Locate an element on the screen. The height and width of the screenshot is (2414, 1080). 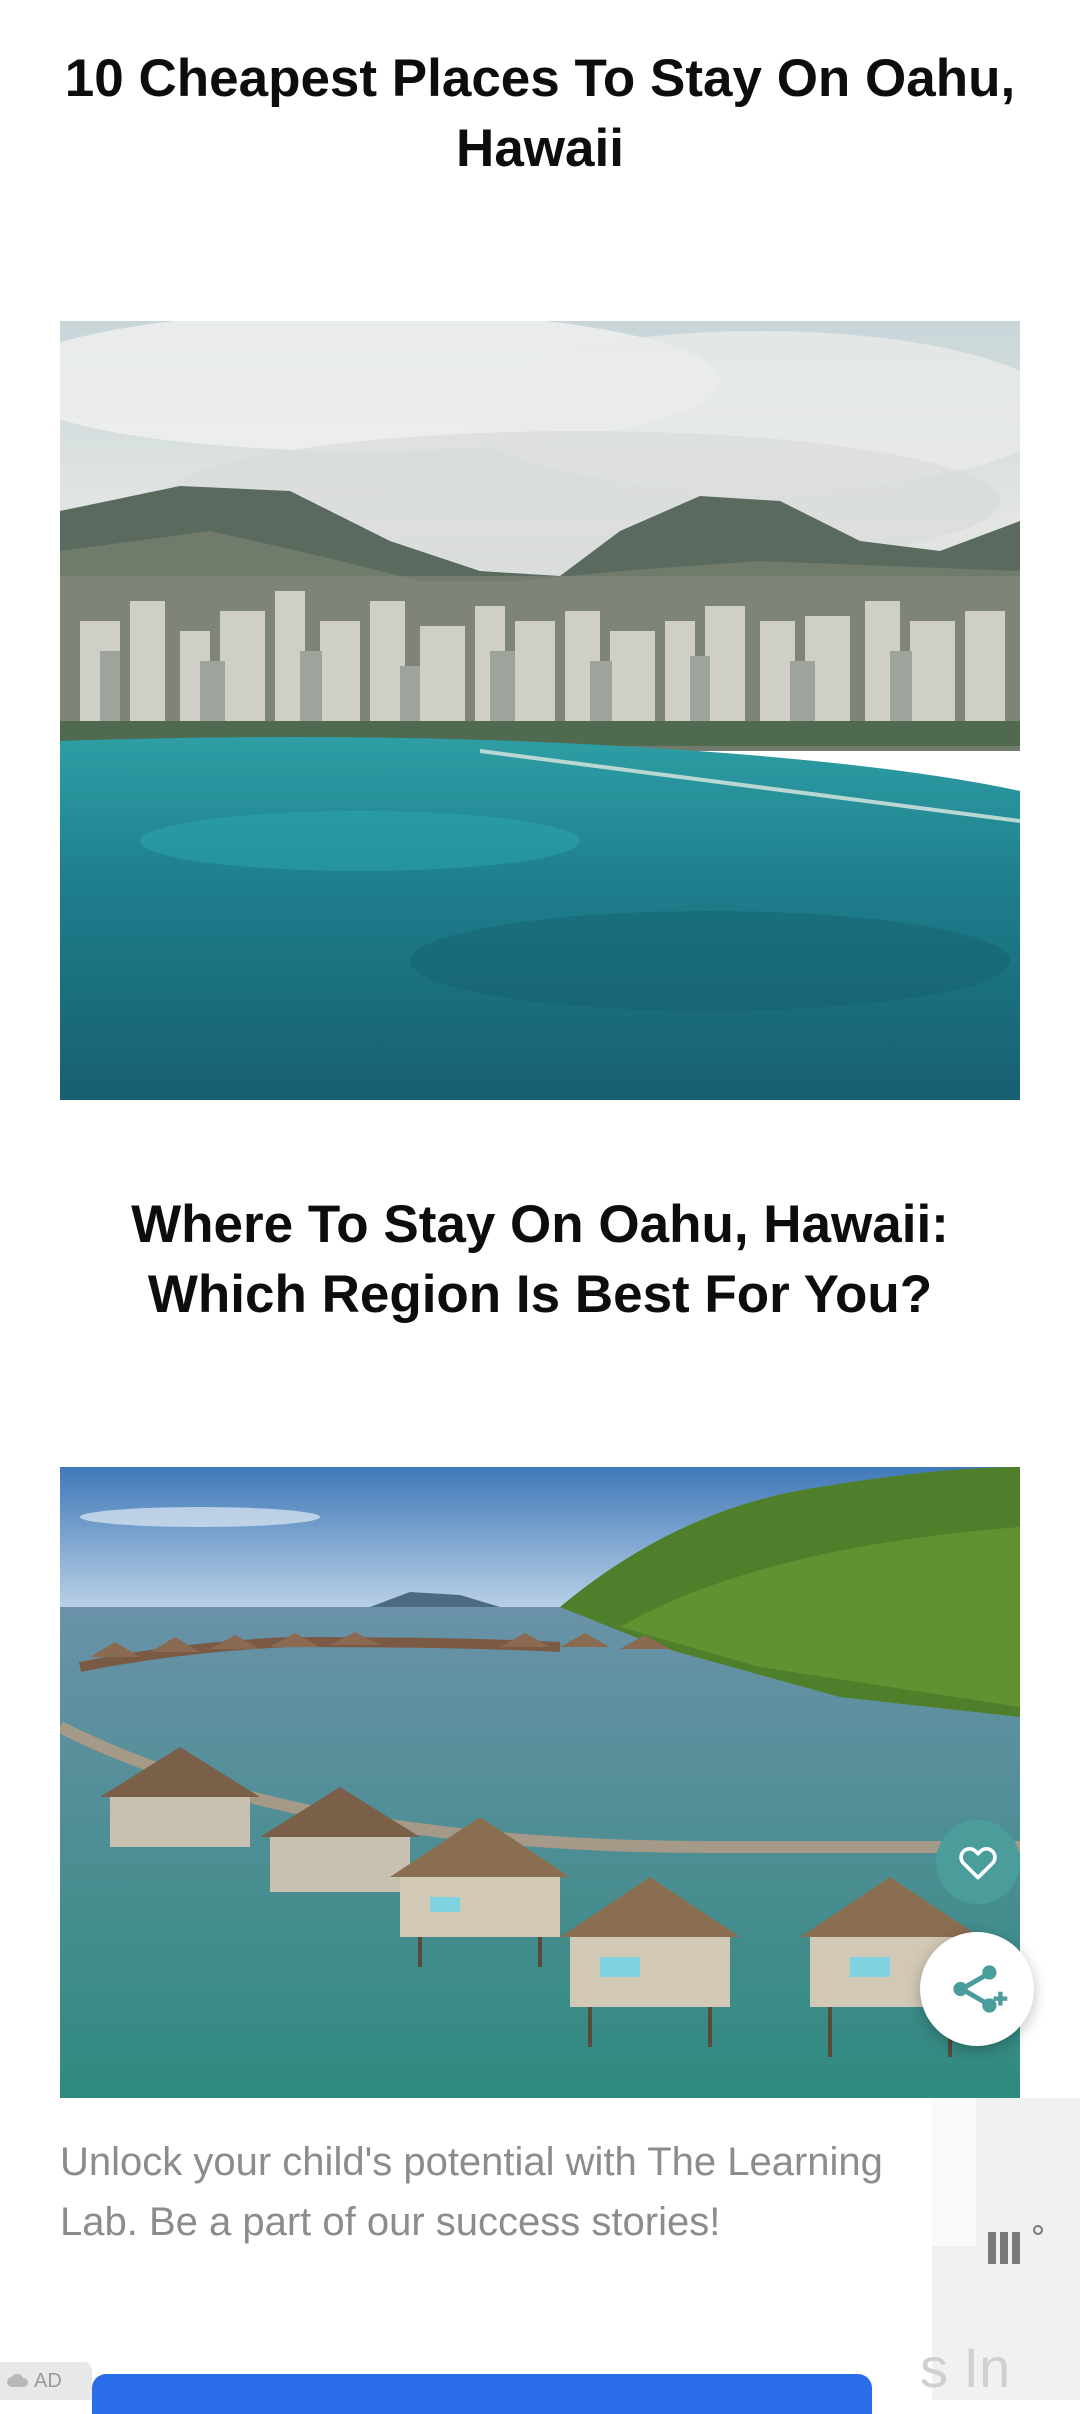
ad-badge-label: AD is located at coordinates (48, 2380).